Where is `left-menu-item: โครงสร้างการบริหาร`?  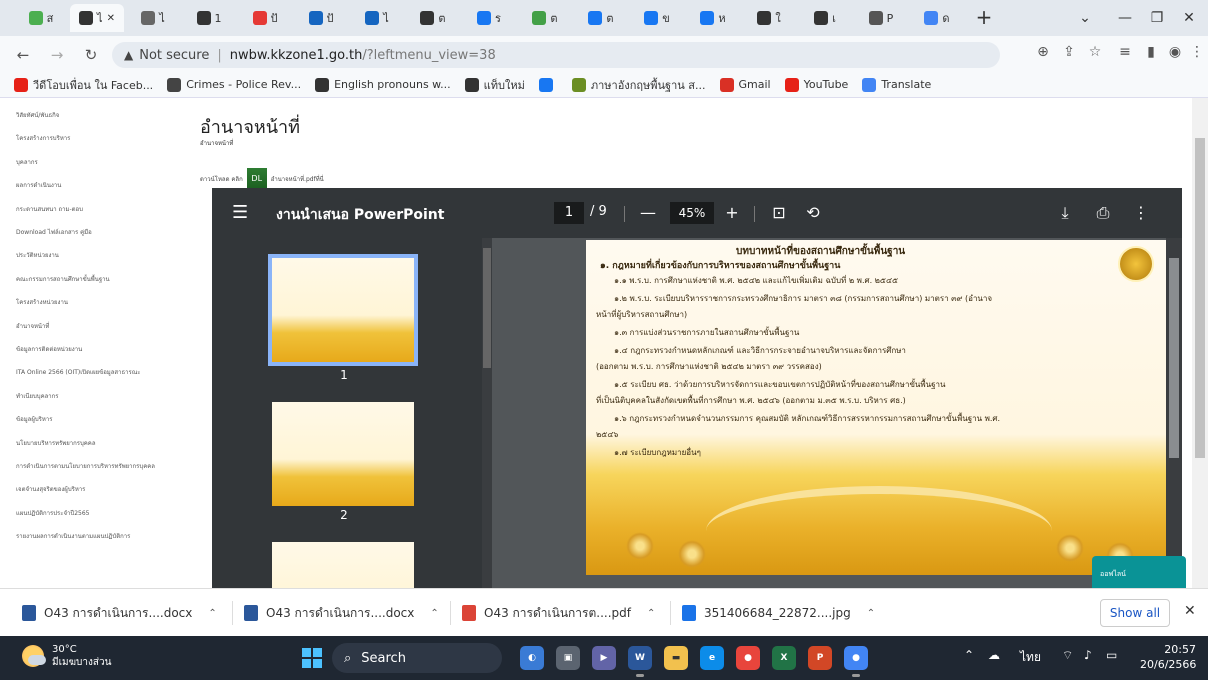
left-menu-item: โครงสร้างการบริหาร is located at coordinates (96, 139).